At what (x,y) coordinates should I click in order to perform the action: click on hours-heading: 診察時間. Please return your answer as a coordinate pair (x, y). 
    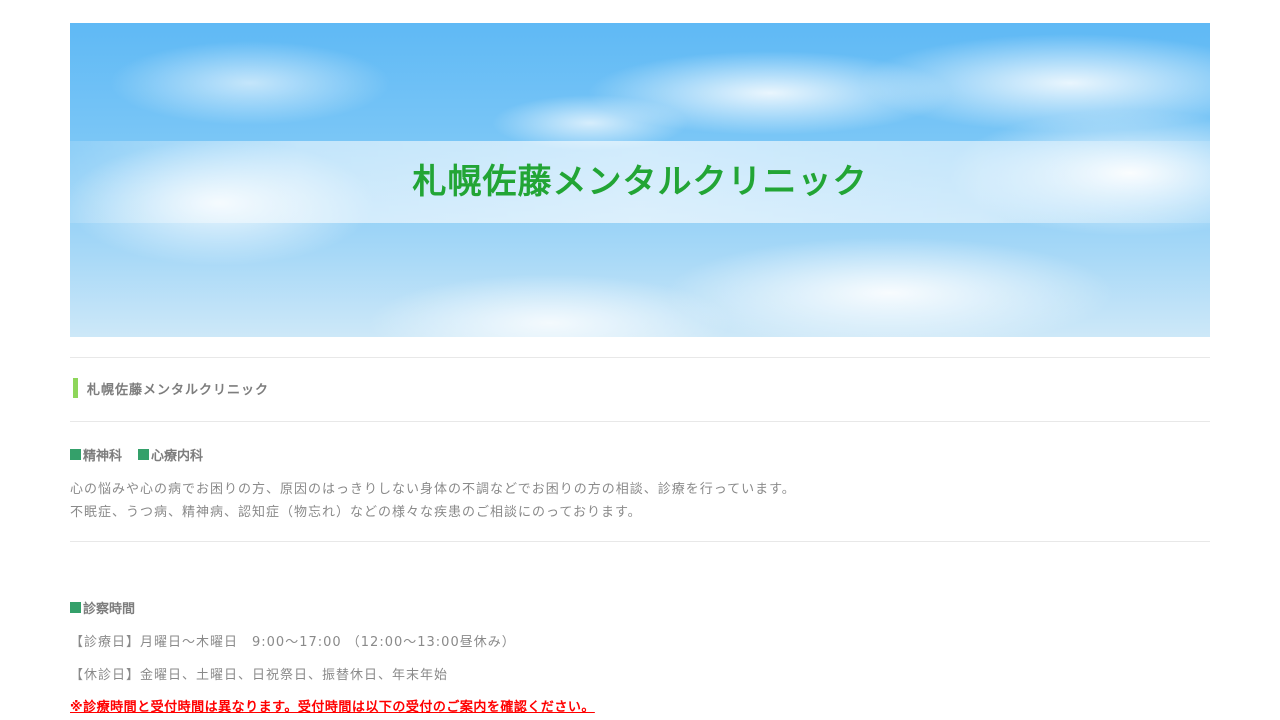
    Looking at the image, I should click on (102, 607).